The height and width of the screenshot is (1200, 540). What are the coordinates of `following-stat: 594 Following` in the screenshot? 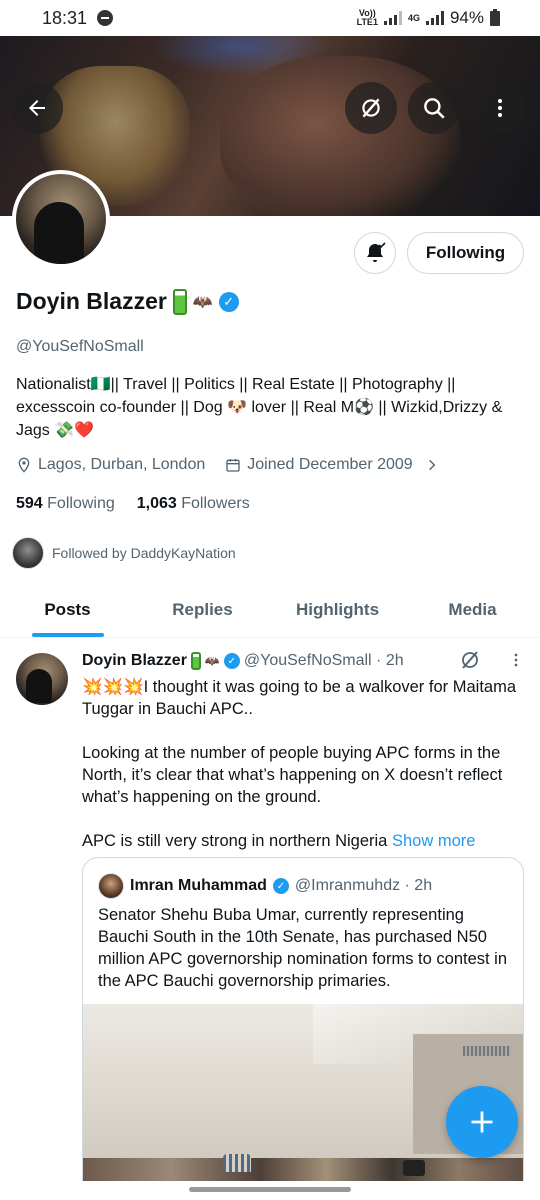 It's located at (65, 504).